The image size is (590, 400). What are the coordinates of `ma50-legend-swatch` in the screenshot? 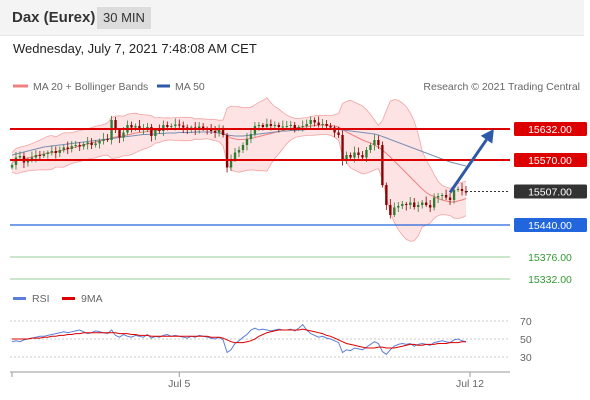 It's located at (163, 86).